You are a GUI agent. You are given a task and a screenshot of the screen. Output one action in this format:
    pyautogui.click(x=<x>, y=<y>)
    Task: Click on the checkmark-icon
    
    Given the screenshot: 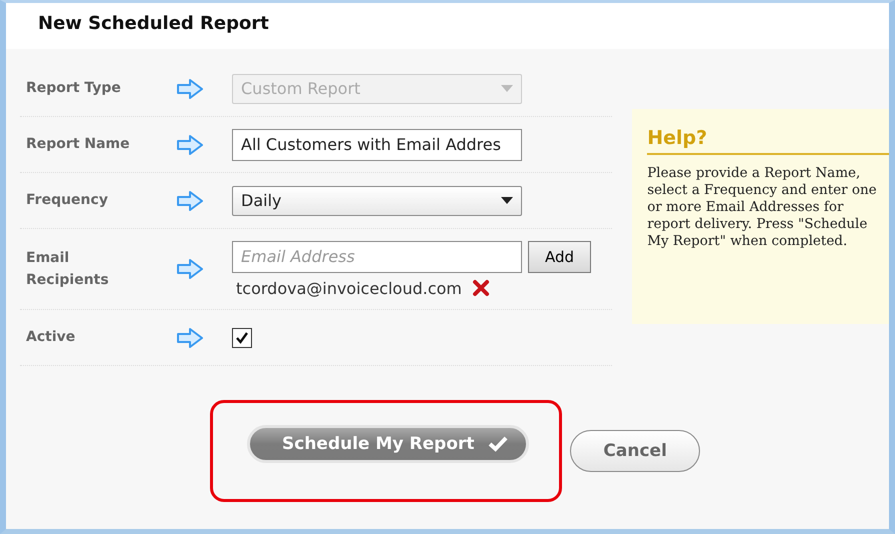 What is the action you would take?
    pyautogui.click(x=498, y=444)
    